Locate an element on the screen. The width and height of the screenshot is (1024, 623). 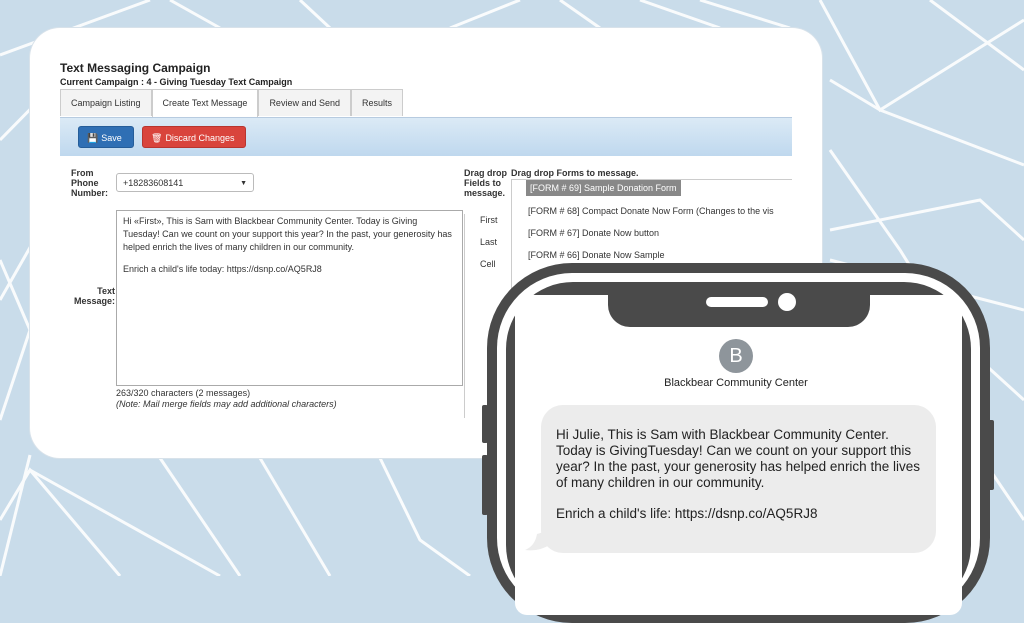
from-phone-select: +18283608141 ▼ is located at coordinates (185, 182).